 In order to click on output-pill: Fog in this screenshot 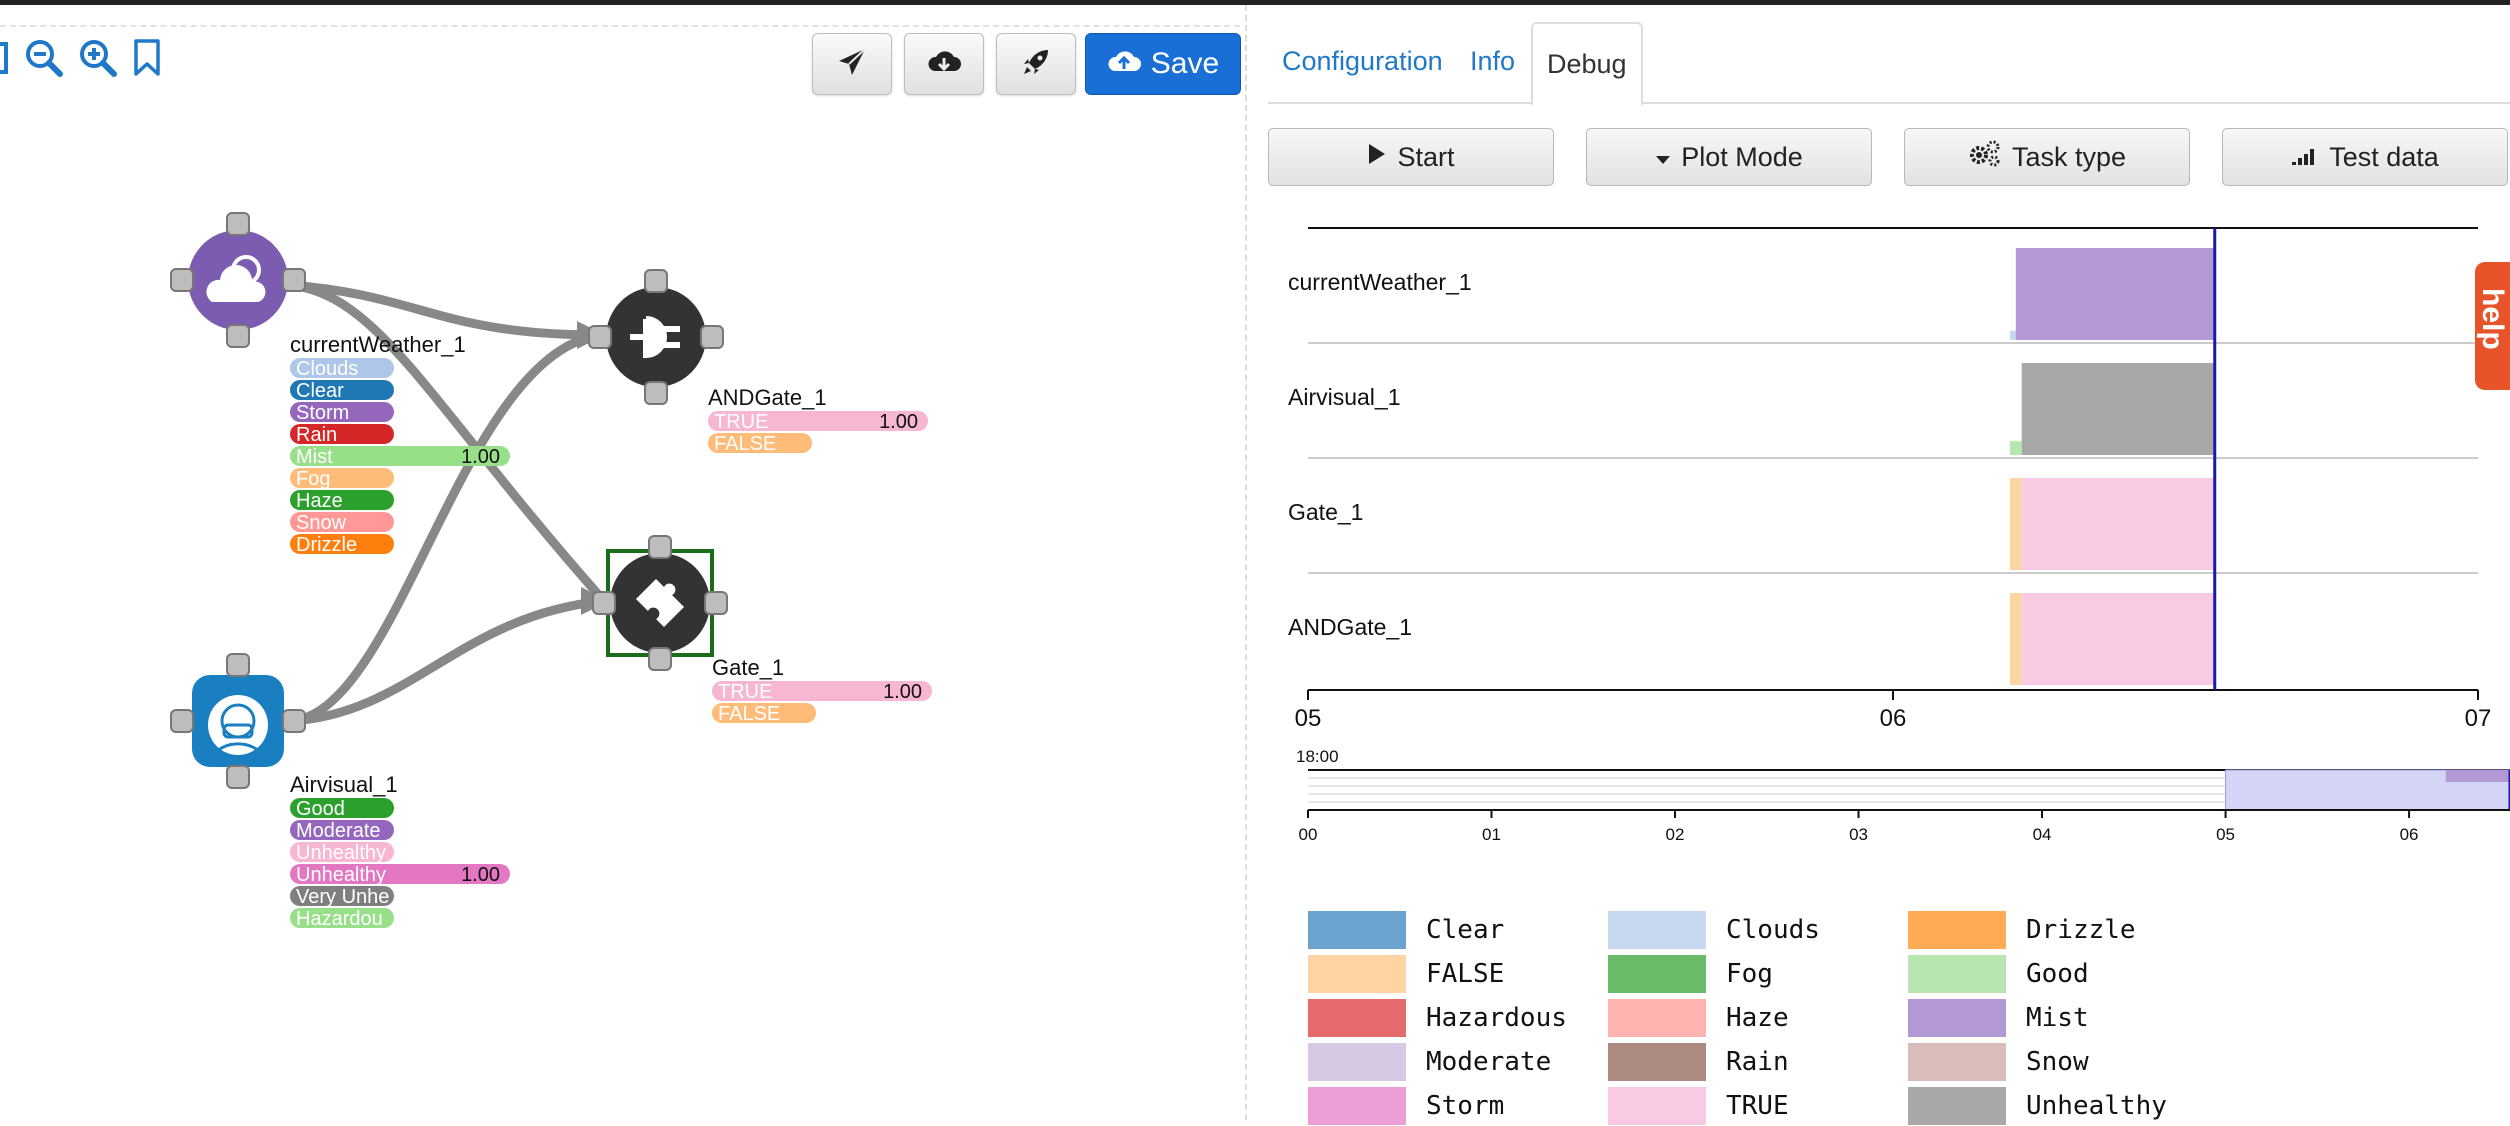, I will do `click(342, 479)`.